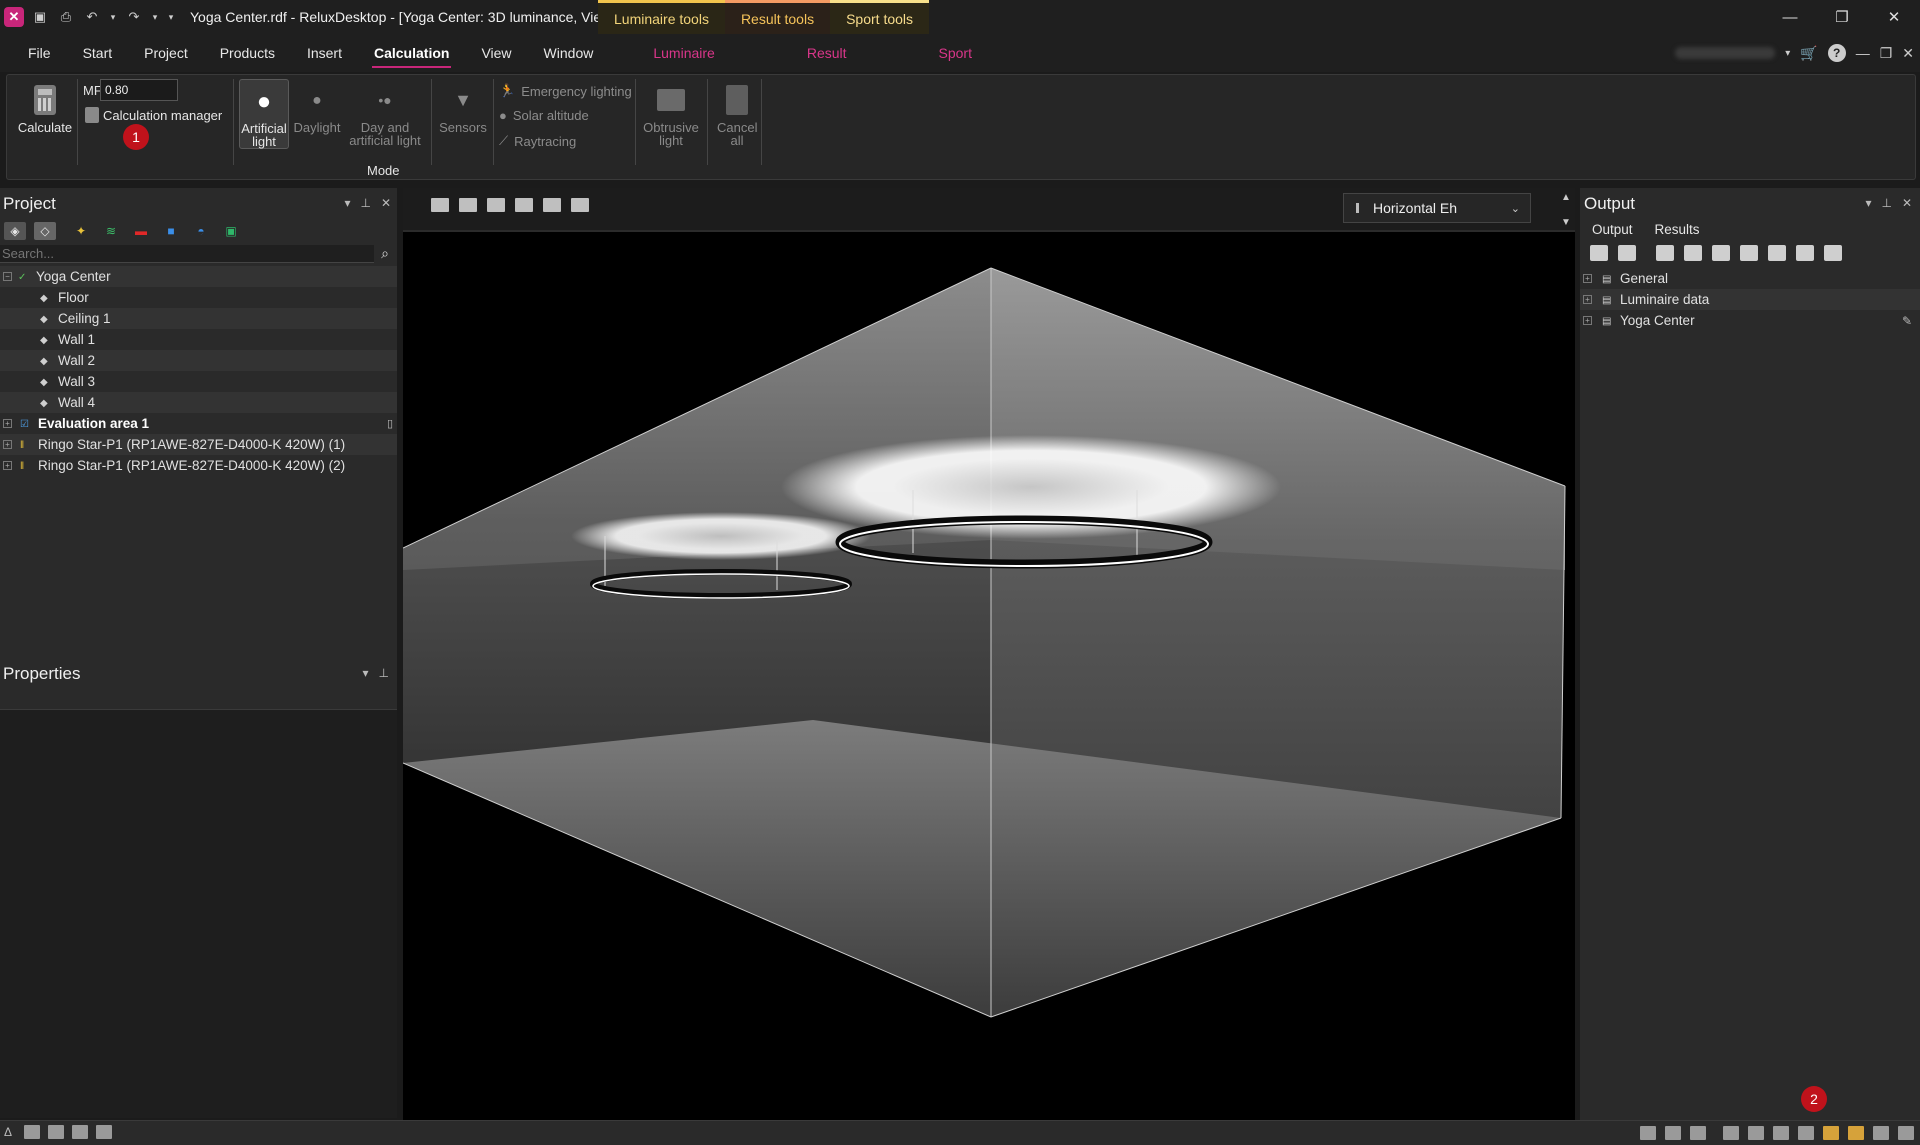 The height and width of the screenshot is (1145, 1920). Describe the element at coordinates (80, 1132) in the screenshot. I see `status-chart-icon` at that location.